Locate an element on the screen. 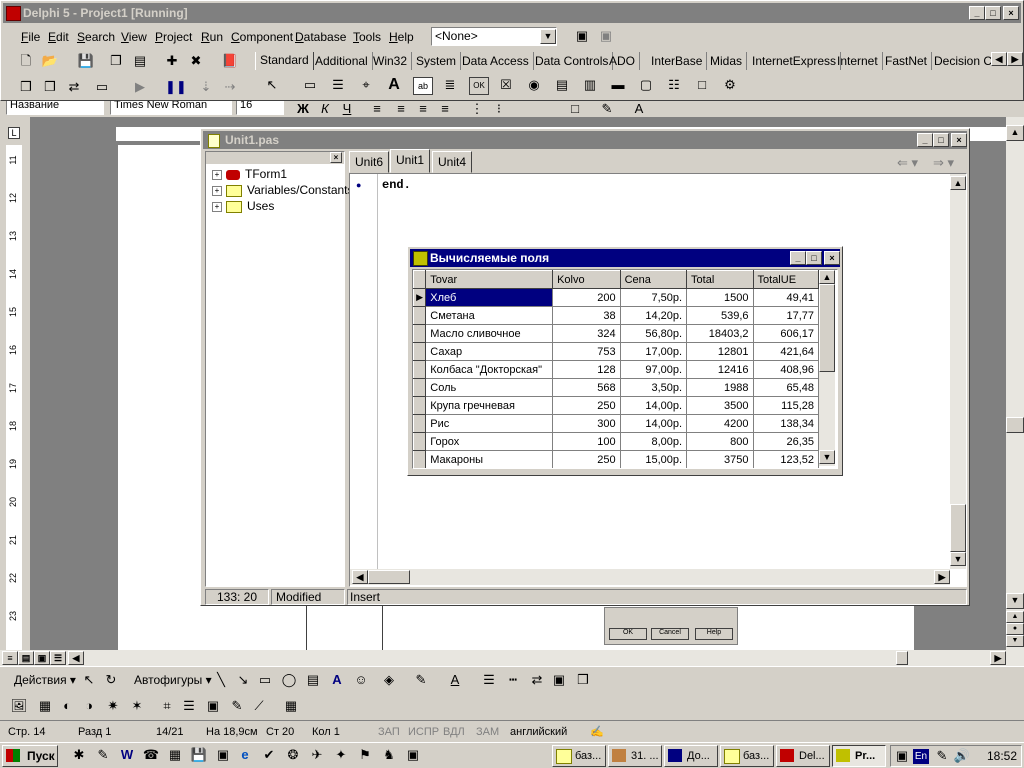 This screenshot has height=768, width=1024. pointer-icon: ↖ is located at coordinates (272, 85).